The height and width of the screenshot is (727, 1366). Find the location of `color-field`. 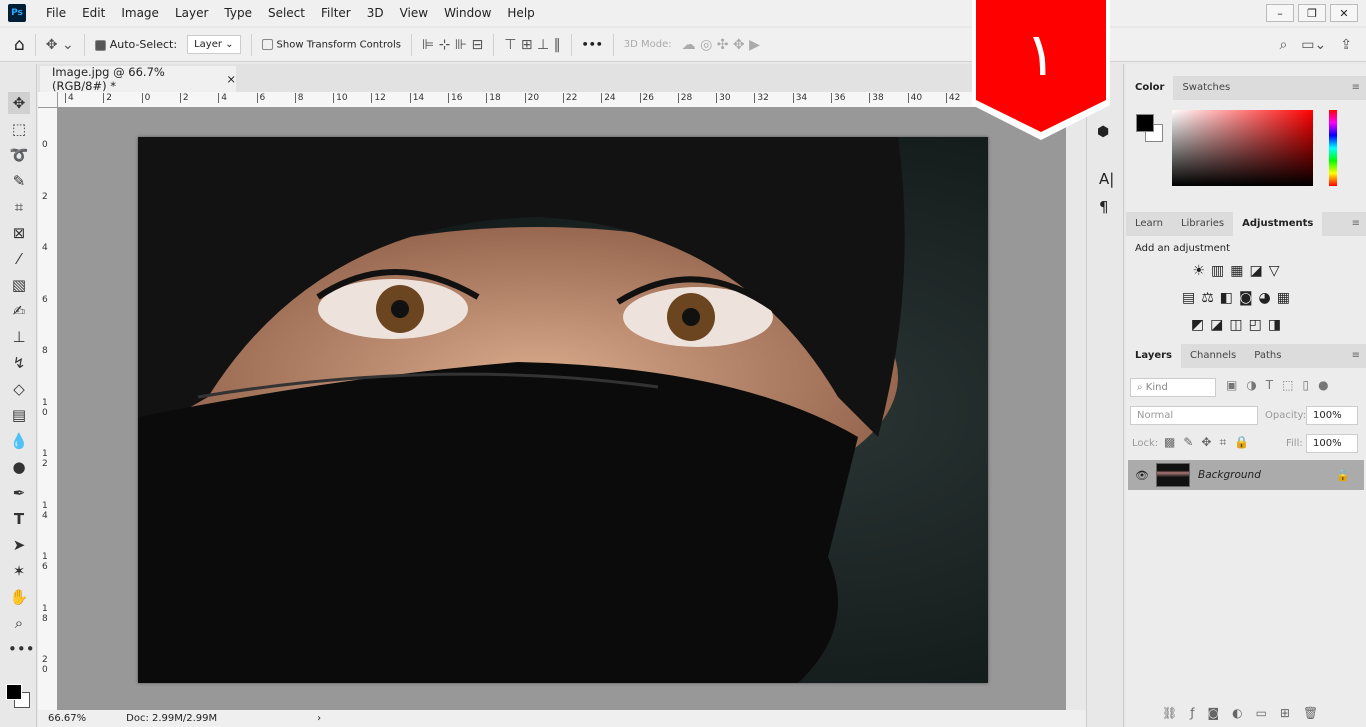

color-field is located at coordinates (1242, 148).